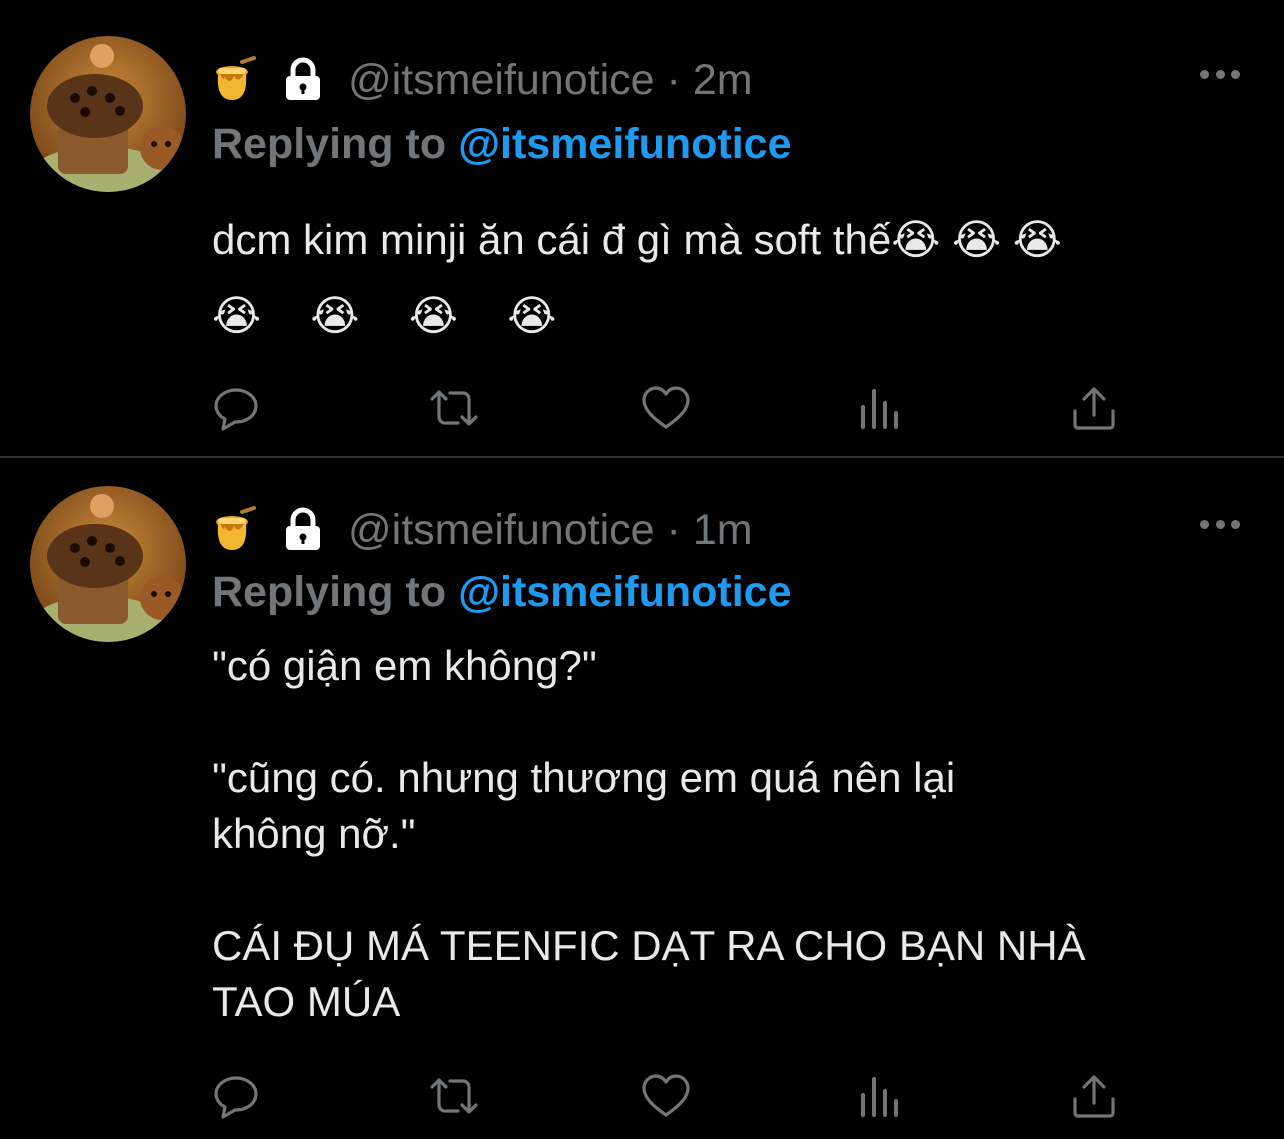  I want to click on tweet-text-line: CÁI ĐỤ MÁ TEENFIC DẠT RA CHO BẠN NHÀ, so click(649, 945).